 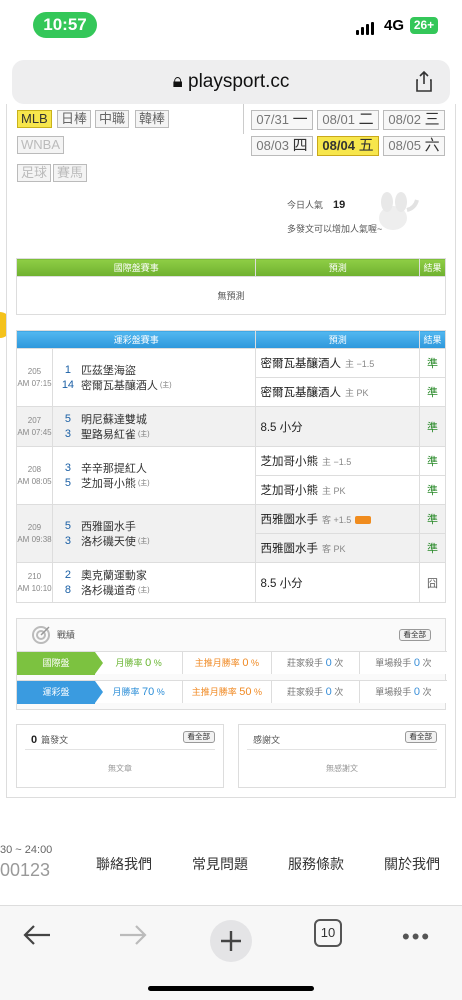 What do you see at coordinates (420, 737) in the screenshot?
I see `thanks-view-all-button: 看全部` at bounding box center [420, 737].